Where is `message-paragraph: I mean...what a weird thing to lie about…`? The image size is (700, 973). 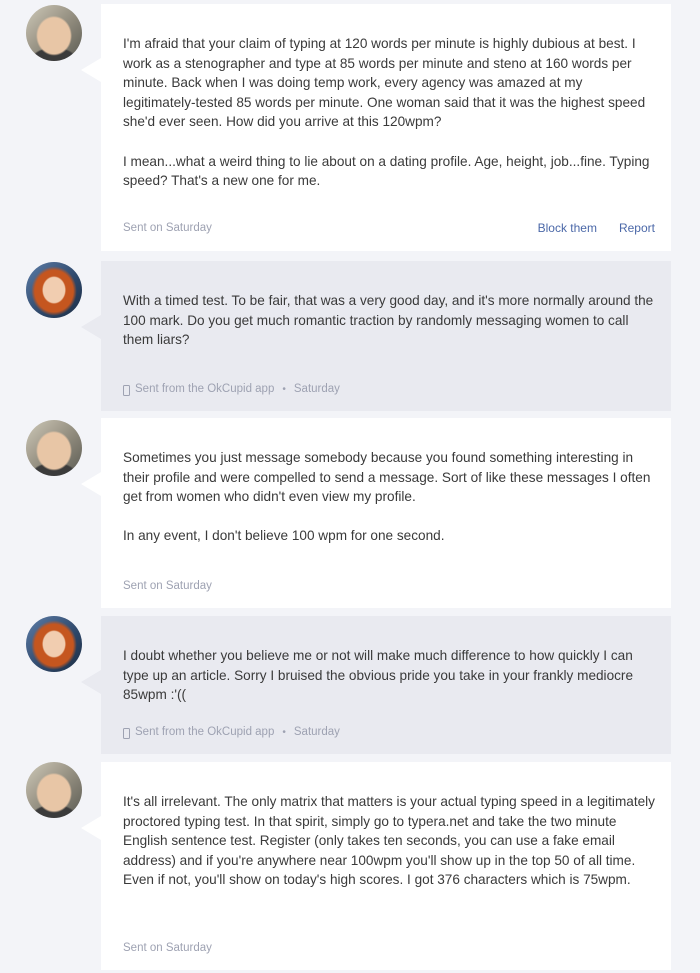 message-paragraph: I mean...what a weird thing to lie about… is located at coordinates (386, 171).